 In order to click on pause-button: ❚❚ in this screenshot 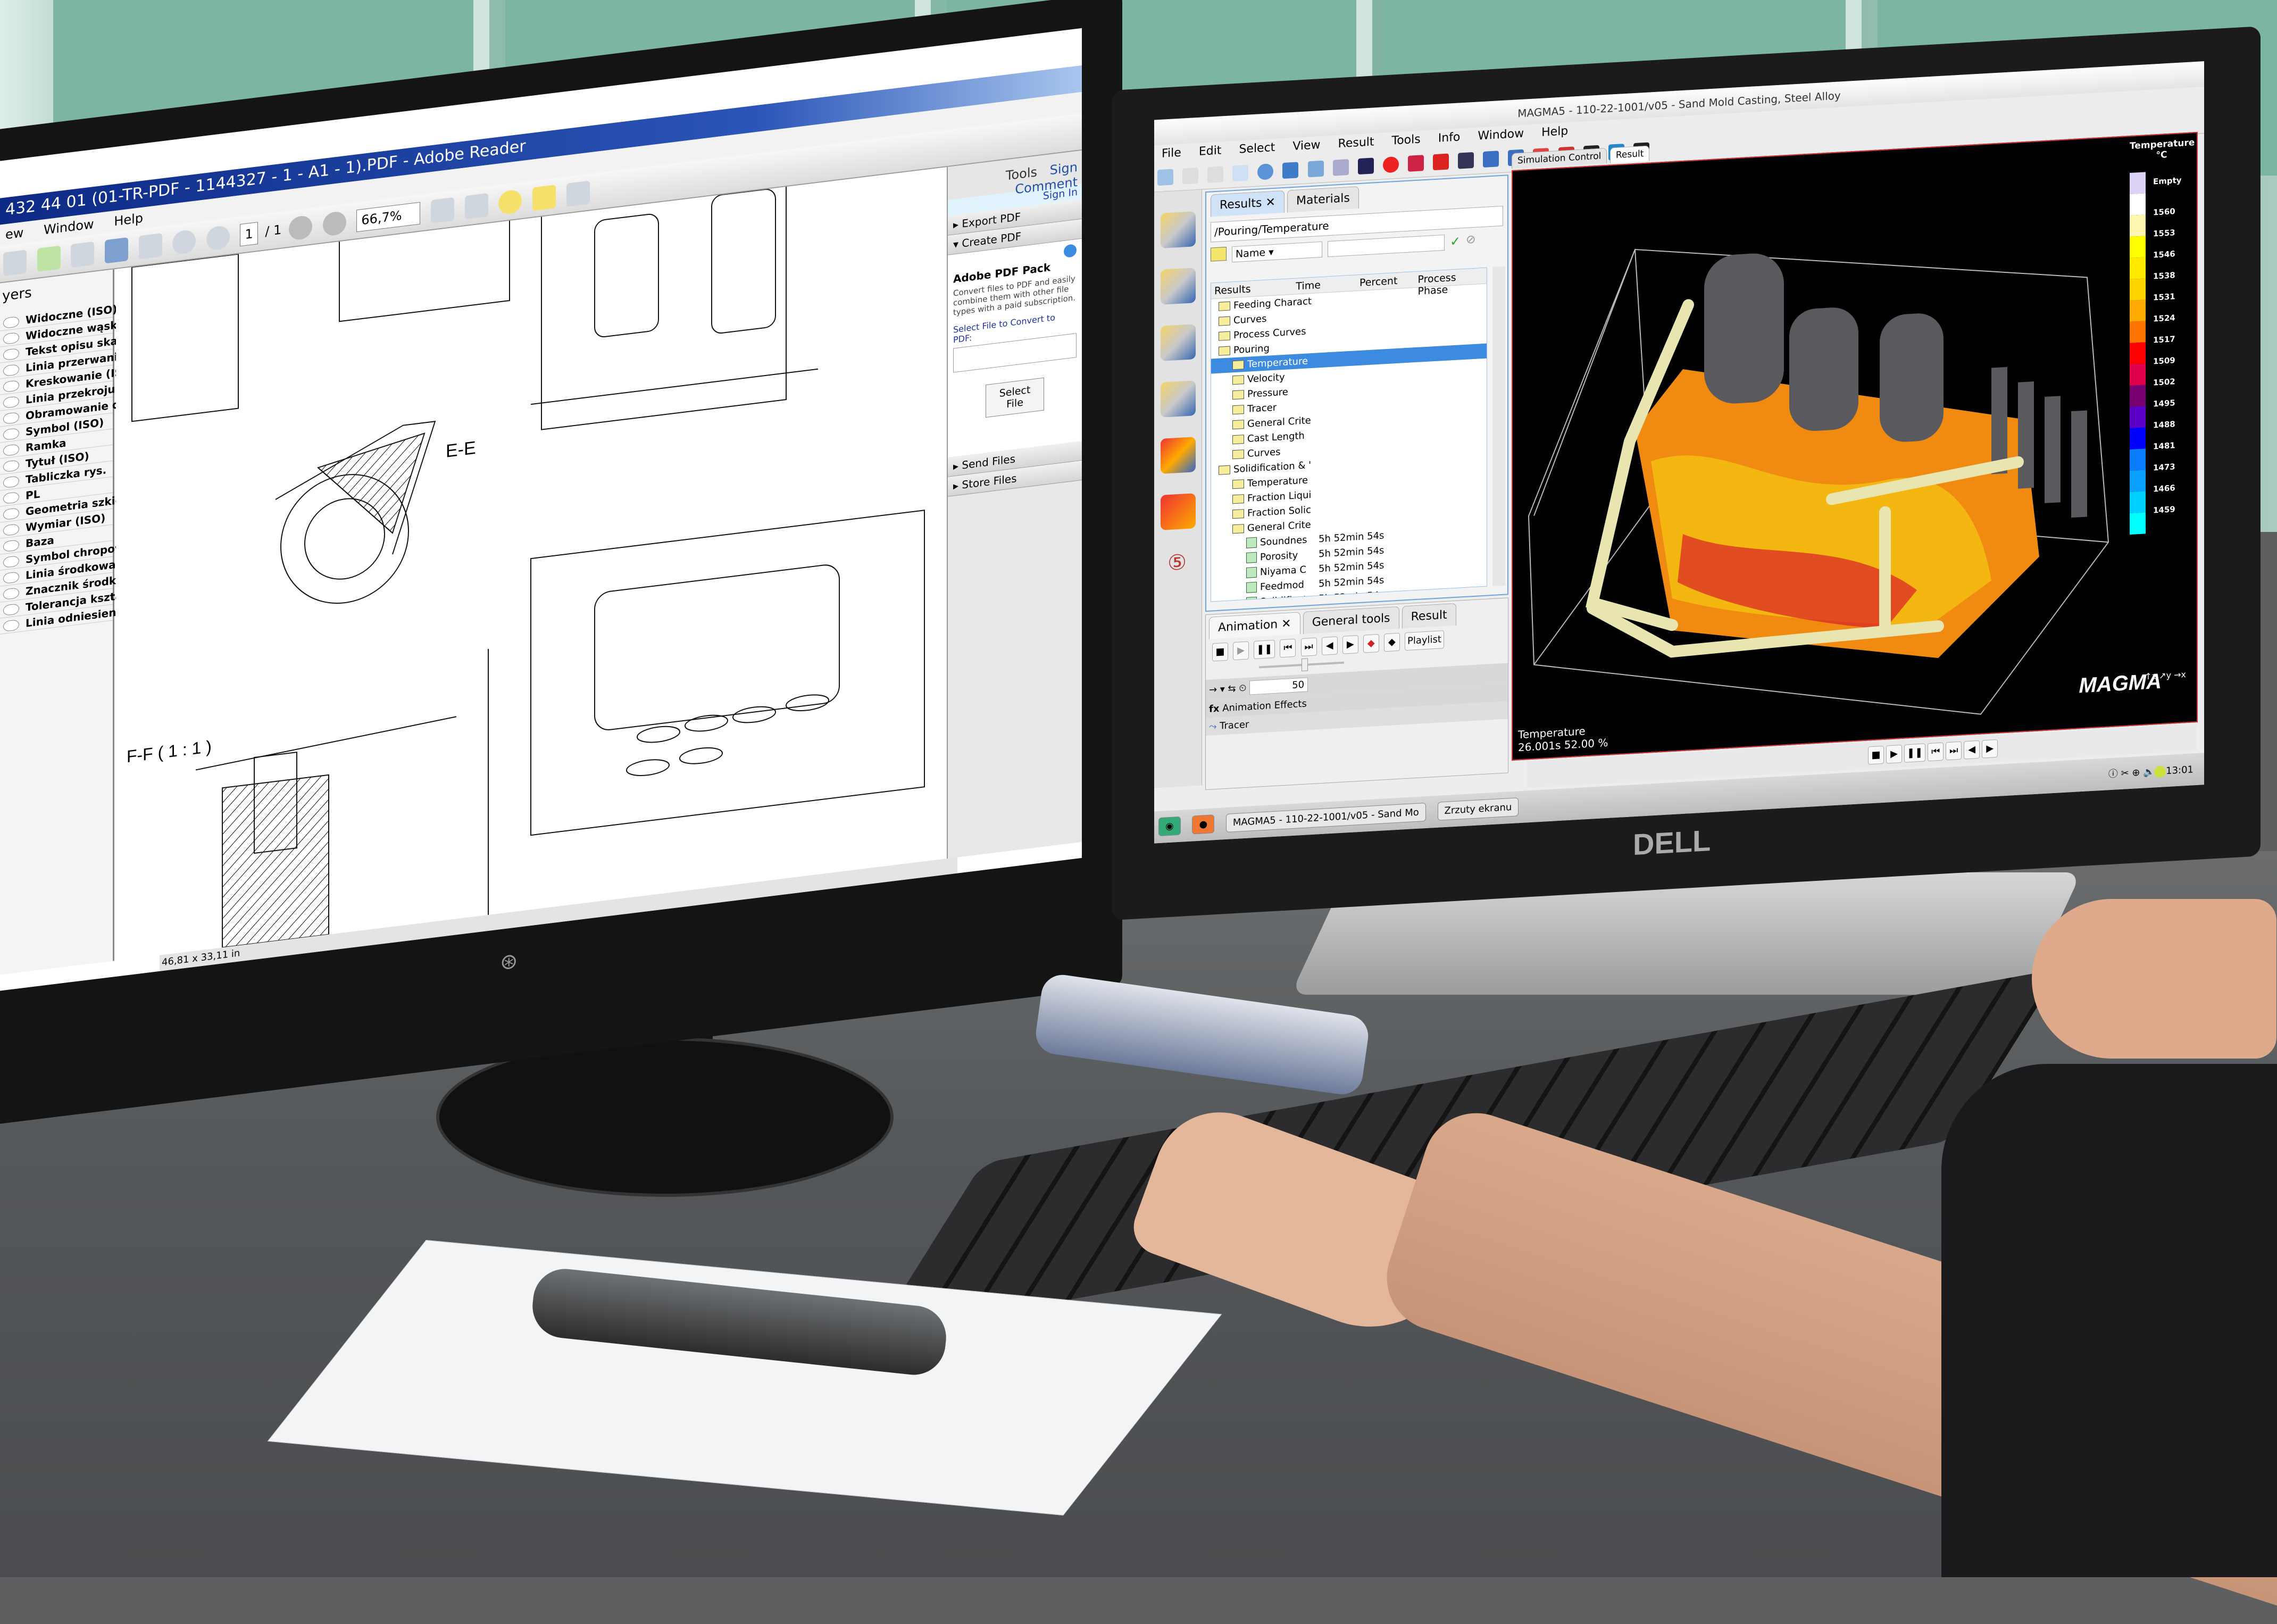, I will do `click(1264, 650)`.